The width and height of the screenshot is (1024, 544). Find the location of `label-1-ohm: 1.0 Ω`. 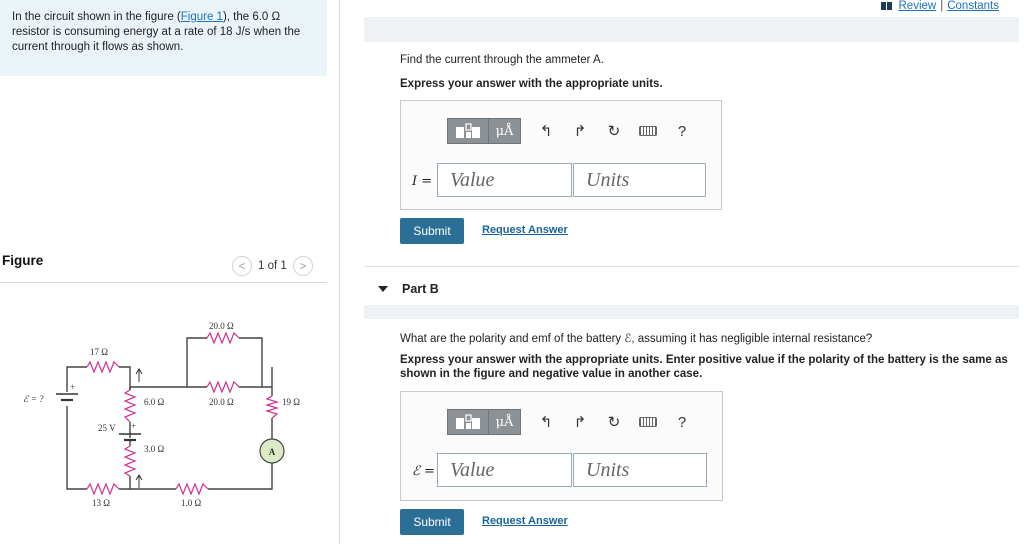

label-1-ohm: 1.0 Ω is located at coordinates (191, 503).